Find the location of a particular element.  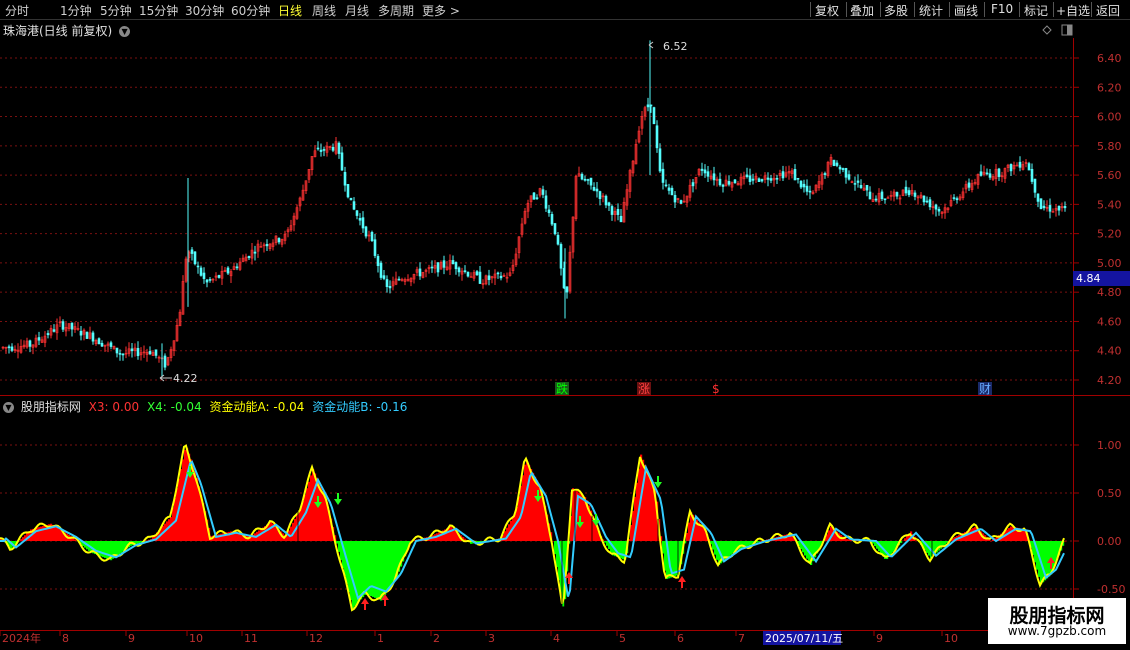

time-tick-label: 2024年 is located at coordinates (21, 638).